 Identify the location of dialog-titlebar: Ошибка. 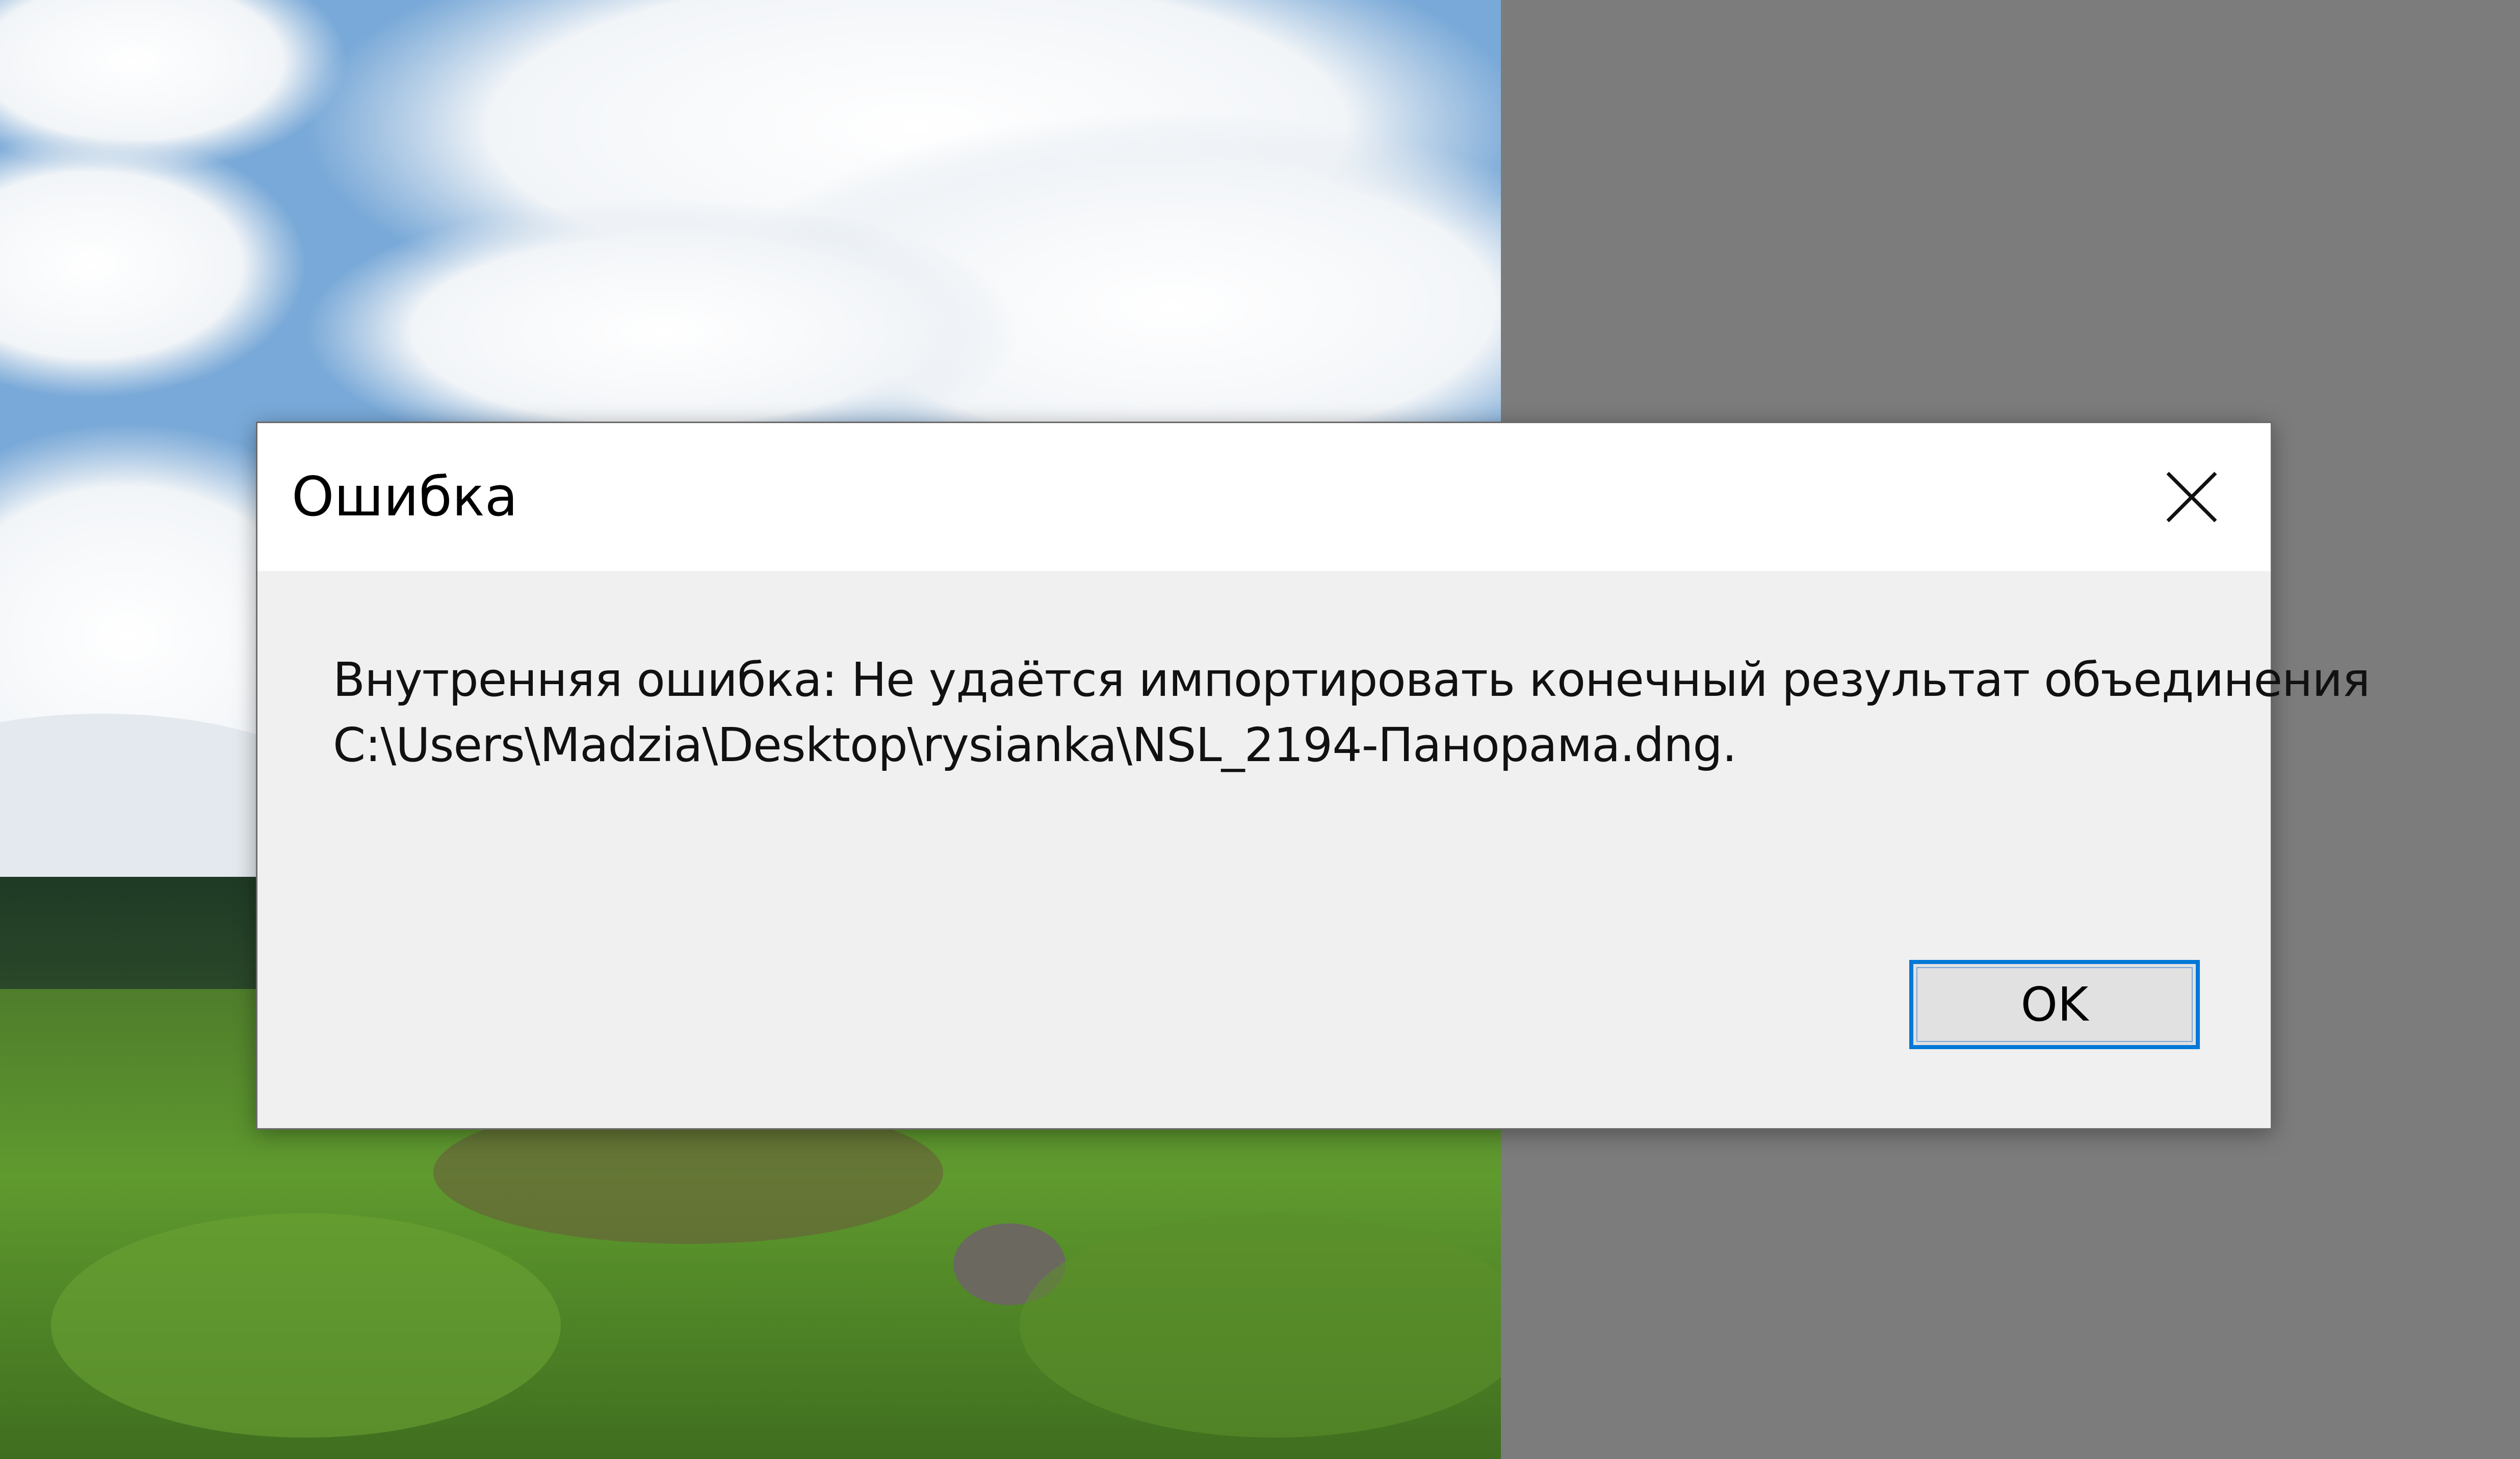
(1264, 497).